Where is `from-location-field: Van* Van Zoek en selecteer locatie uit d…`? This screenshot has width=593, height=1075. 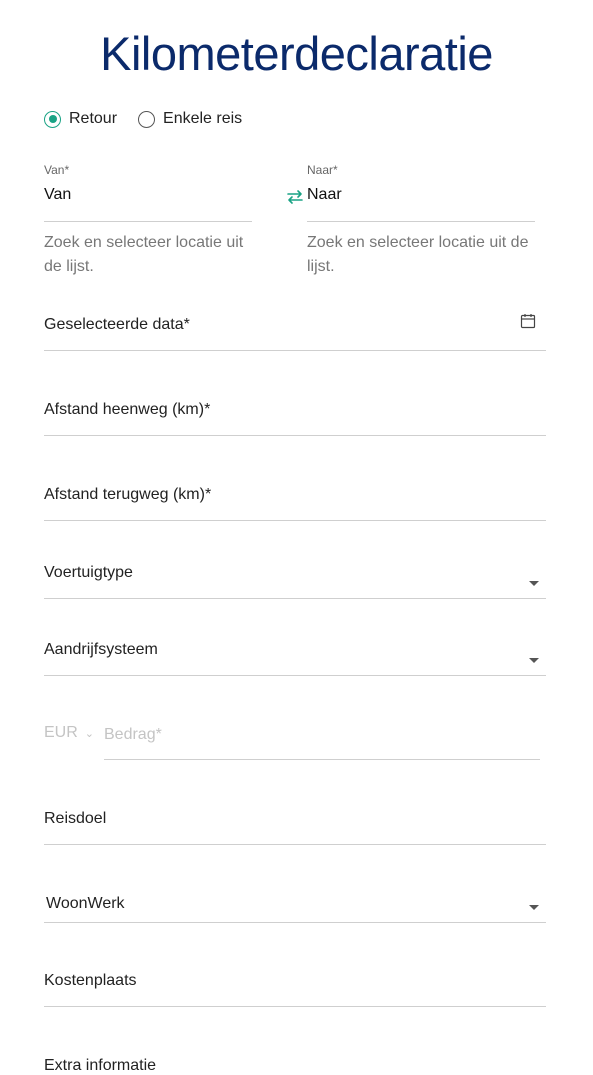
from-location-field: Van* Van Zoek en selecteer locatie uit d… is located at coordinates (148, 221).